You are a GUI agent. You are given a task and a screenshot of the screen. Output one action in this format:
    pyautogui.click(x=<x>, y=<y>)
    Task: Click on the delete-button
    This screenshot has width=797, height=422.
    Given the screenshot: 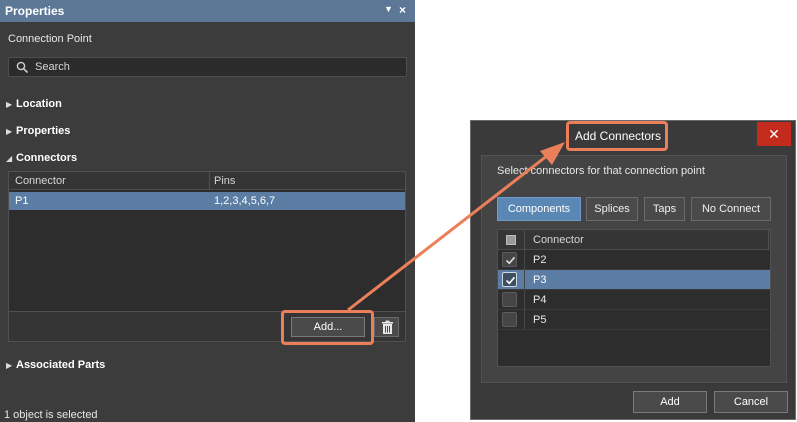 What is the action you would take?
    pyautogui.click(x=386, y=327)
    